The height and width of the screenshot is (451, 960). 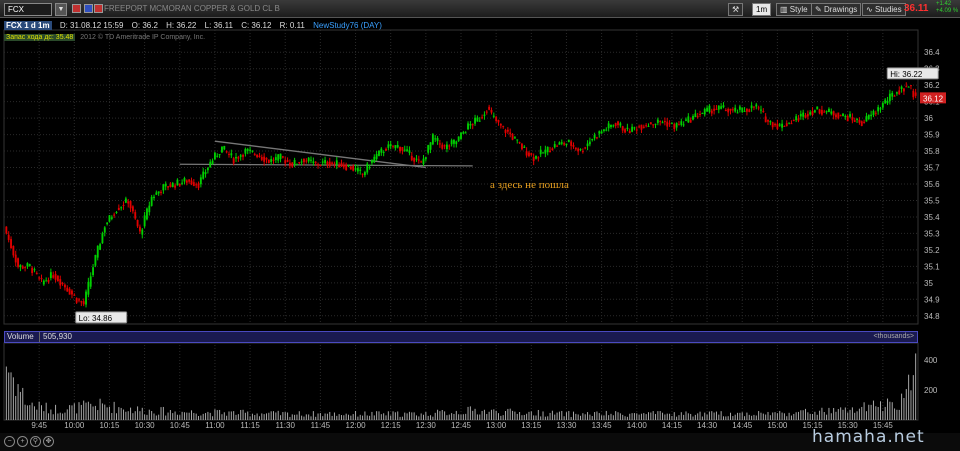 What do you see at coordinates (736, 9) in the screenshot?
I see `tools-icon: ⚒` at bounding box center [736, 9].